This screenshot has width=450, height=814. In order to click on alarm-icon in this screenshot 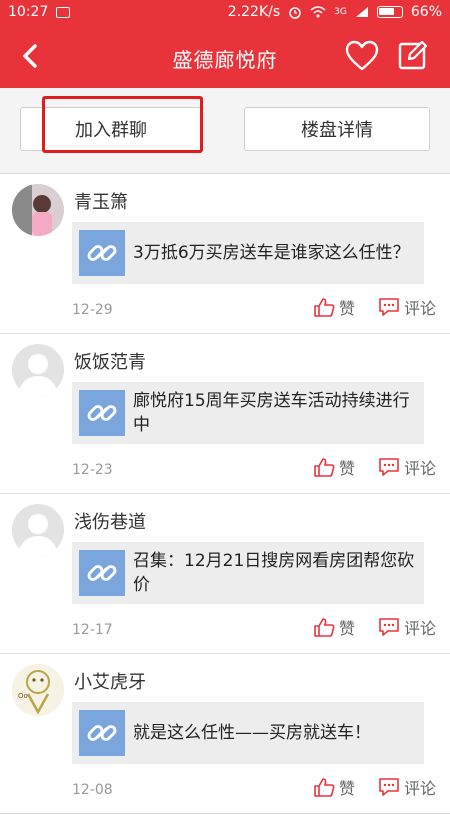, I will do `click(295, 13)`.